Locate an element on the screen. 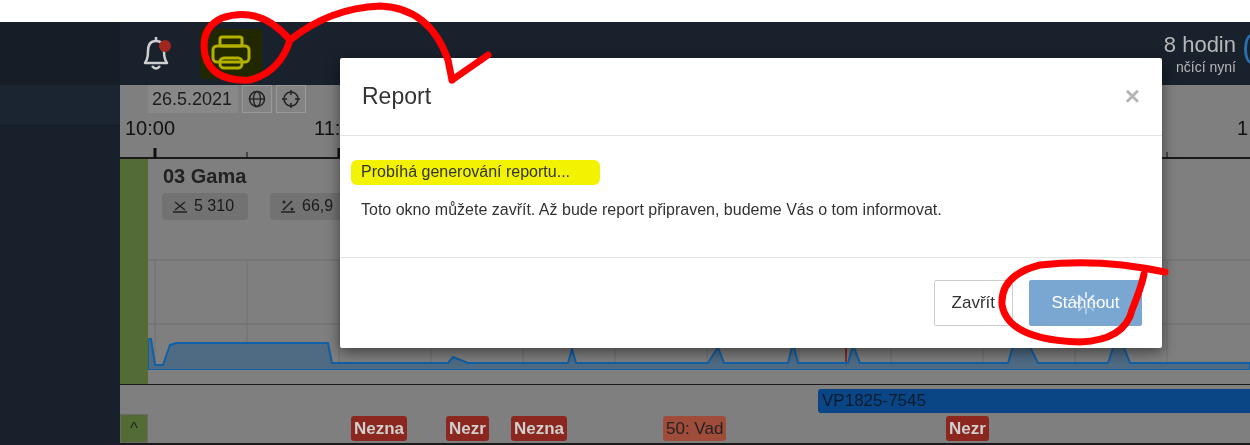 Image resolution: width=1250 pixels, height=445 pixels. scale-icon is located at coordinates (180, 206).